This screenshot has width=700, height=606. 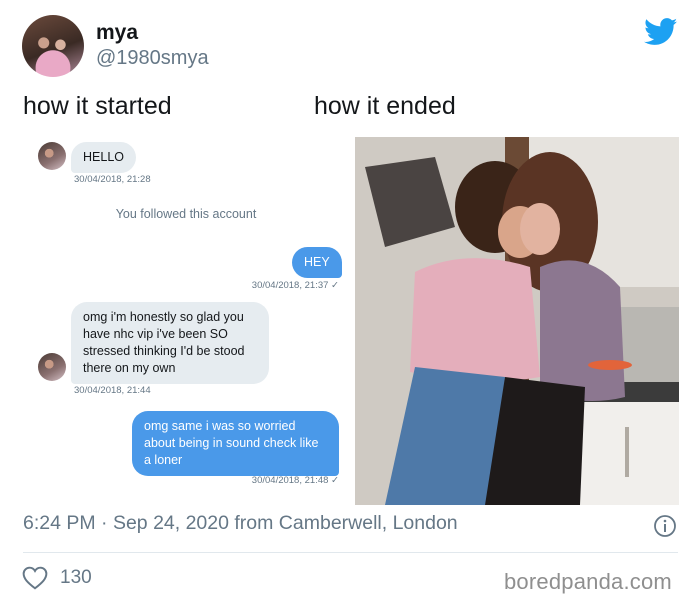 What do you see at coordinates (295, 480) in the screenshot?
I see `message-timestamp: 30/04/2018, 21:48 ✓` at bounding box center [295, 480].